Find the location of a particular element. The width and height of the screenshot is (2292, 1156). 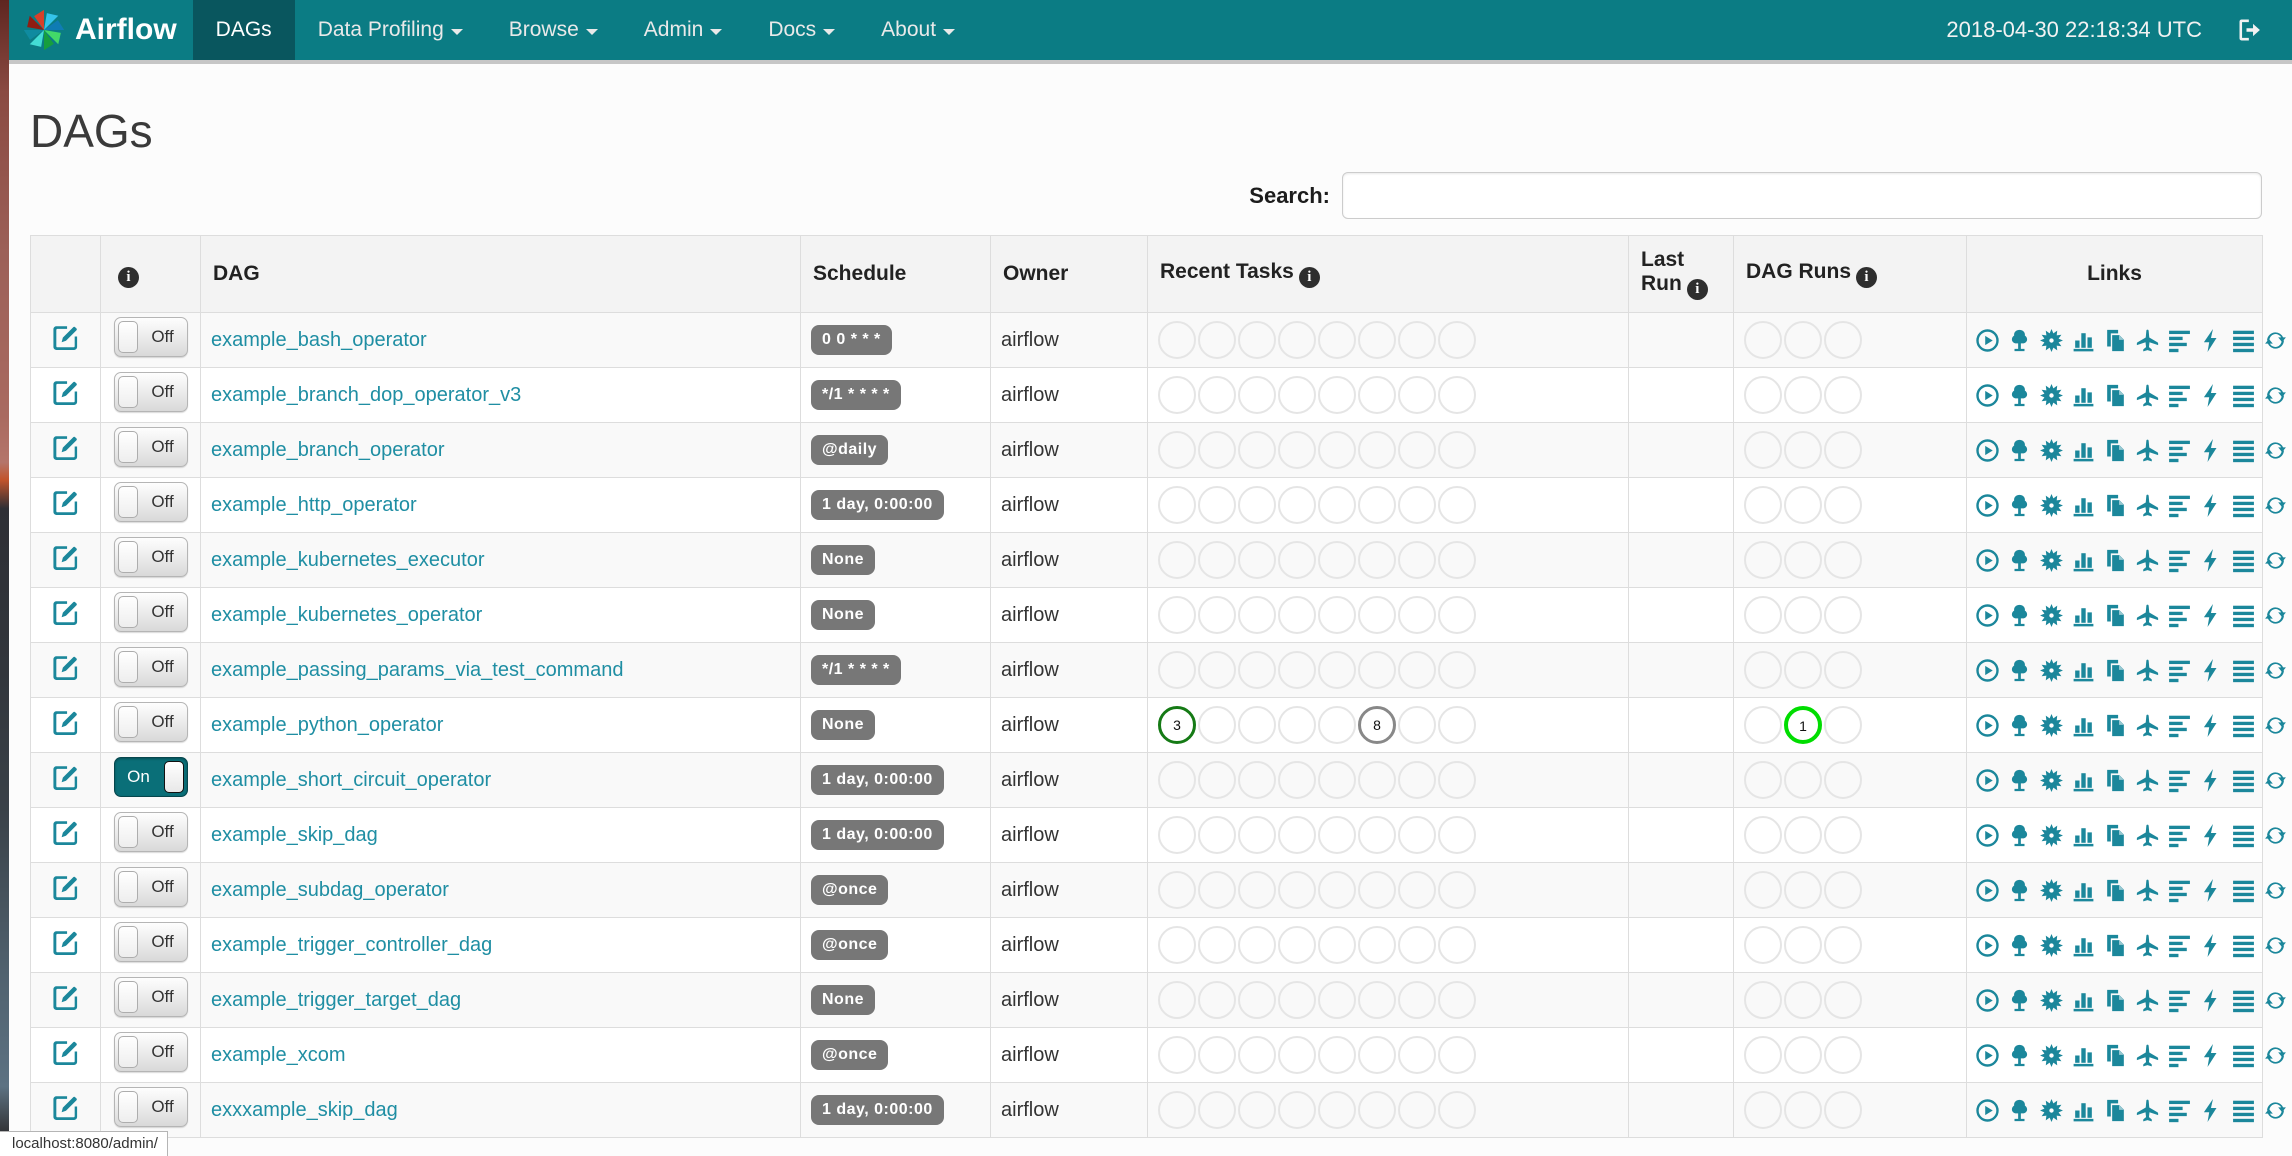

dag-link: example_kubernetes_executor is located at coordinates (348, 560).